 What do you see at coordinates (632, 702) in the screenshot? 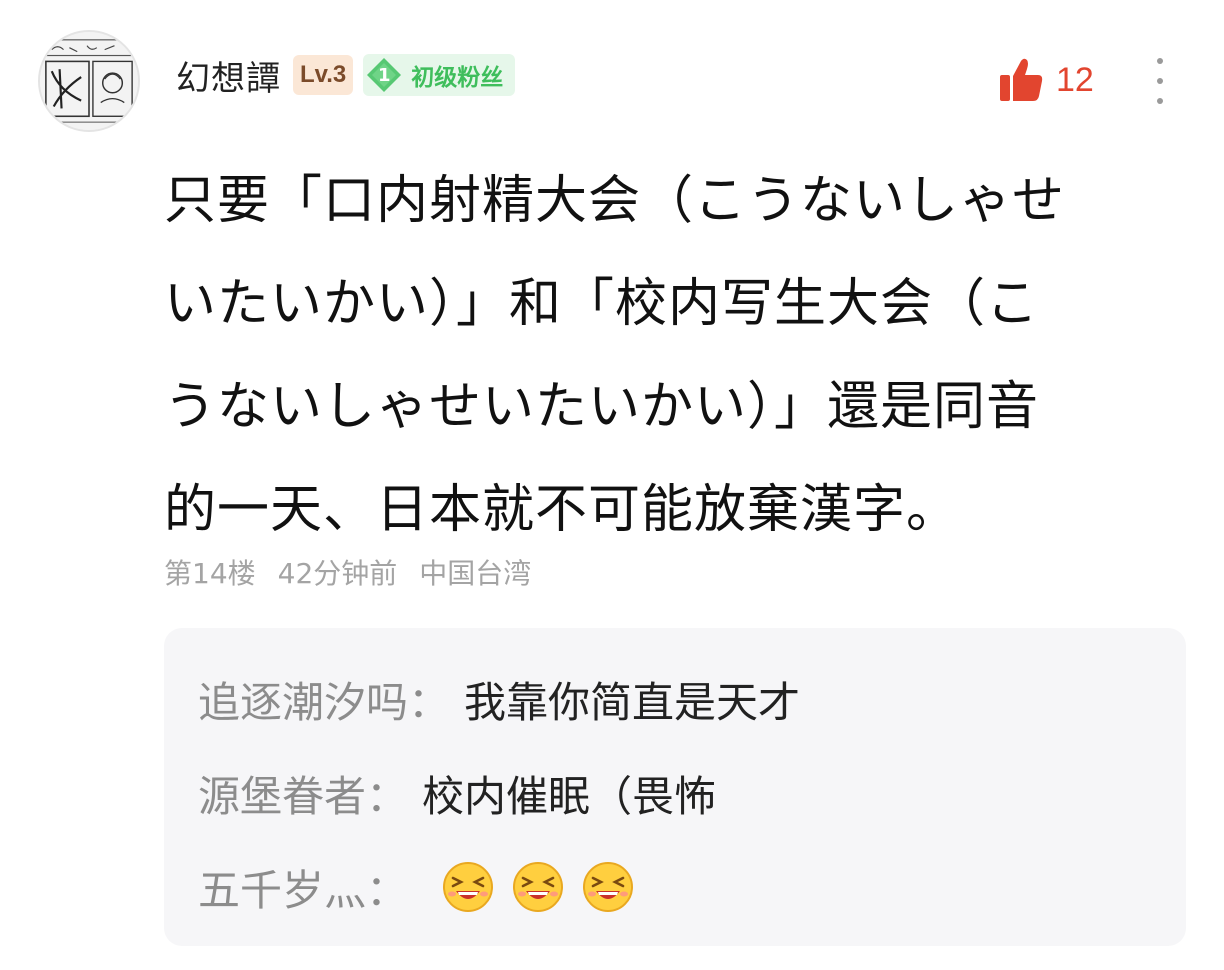
I see `reply-text: 我靠你简直是天才` at bounding box center [632, 702].